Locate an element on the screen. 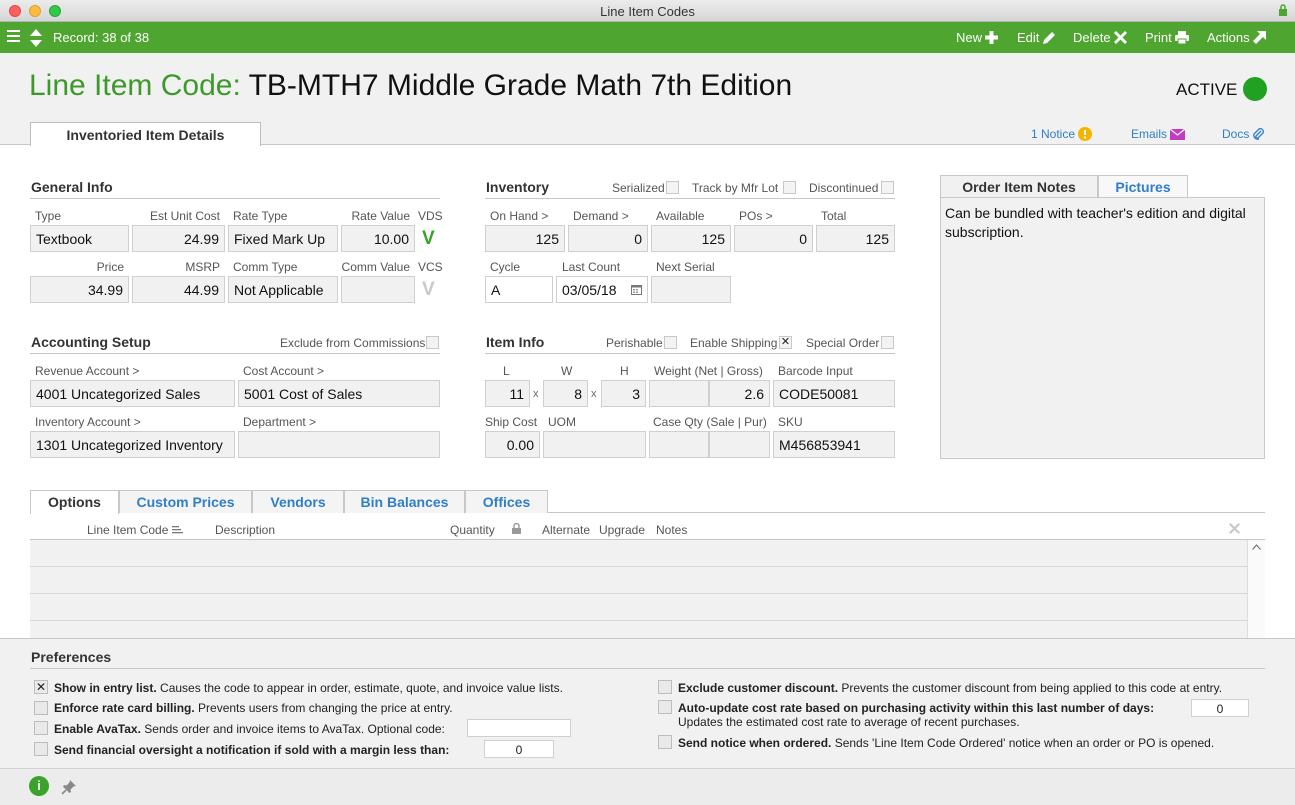  cost-account-field: 5001 Cost of Sales is located at coordinates (339, 393).